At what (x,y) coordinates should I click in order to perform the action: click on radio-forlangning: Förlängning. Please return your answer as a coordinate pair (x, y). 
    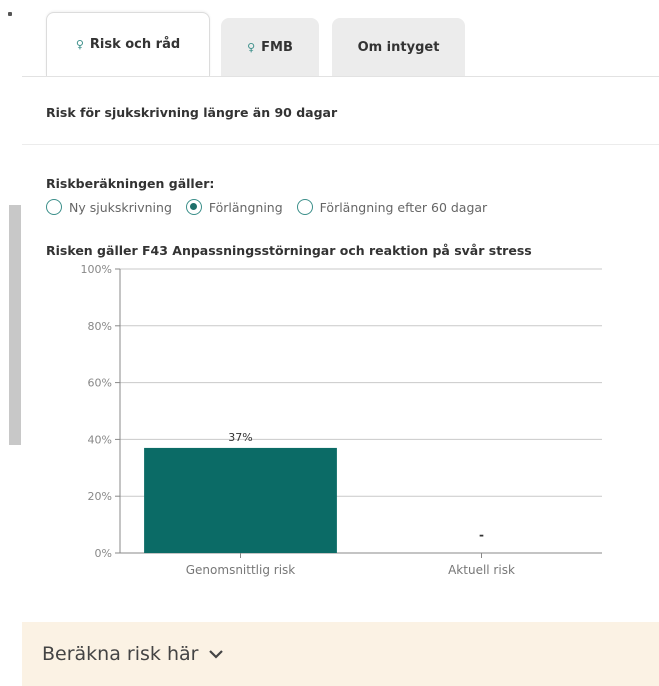
    Looking at the image, I should click on (234, 207).